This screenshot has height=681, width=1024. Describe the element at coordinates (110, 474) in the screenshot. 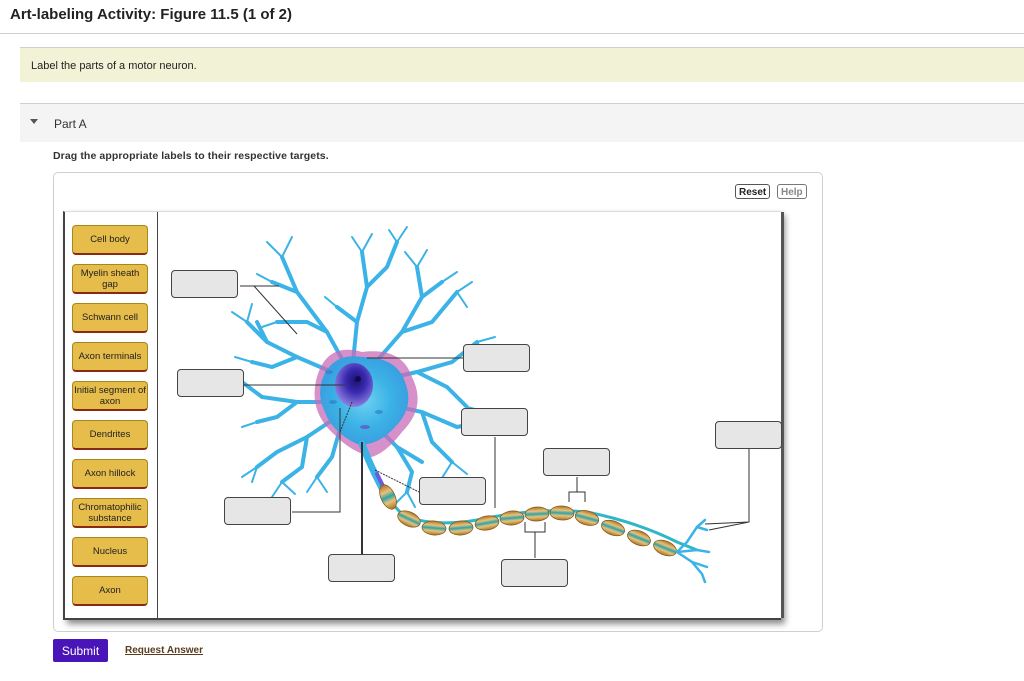

I see `draggable-label: Axon hillock` at that location.